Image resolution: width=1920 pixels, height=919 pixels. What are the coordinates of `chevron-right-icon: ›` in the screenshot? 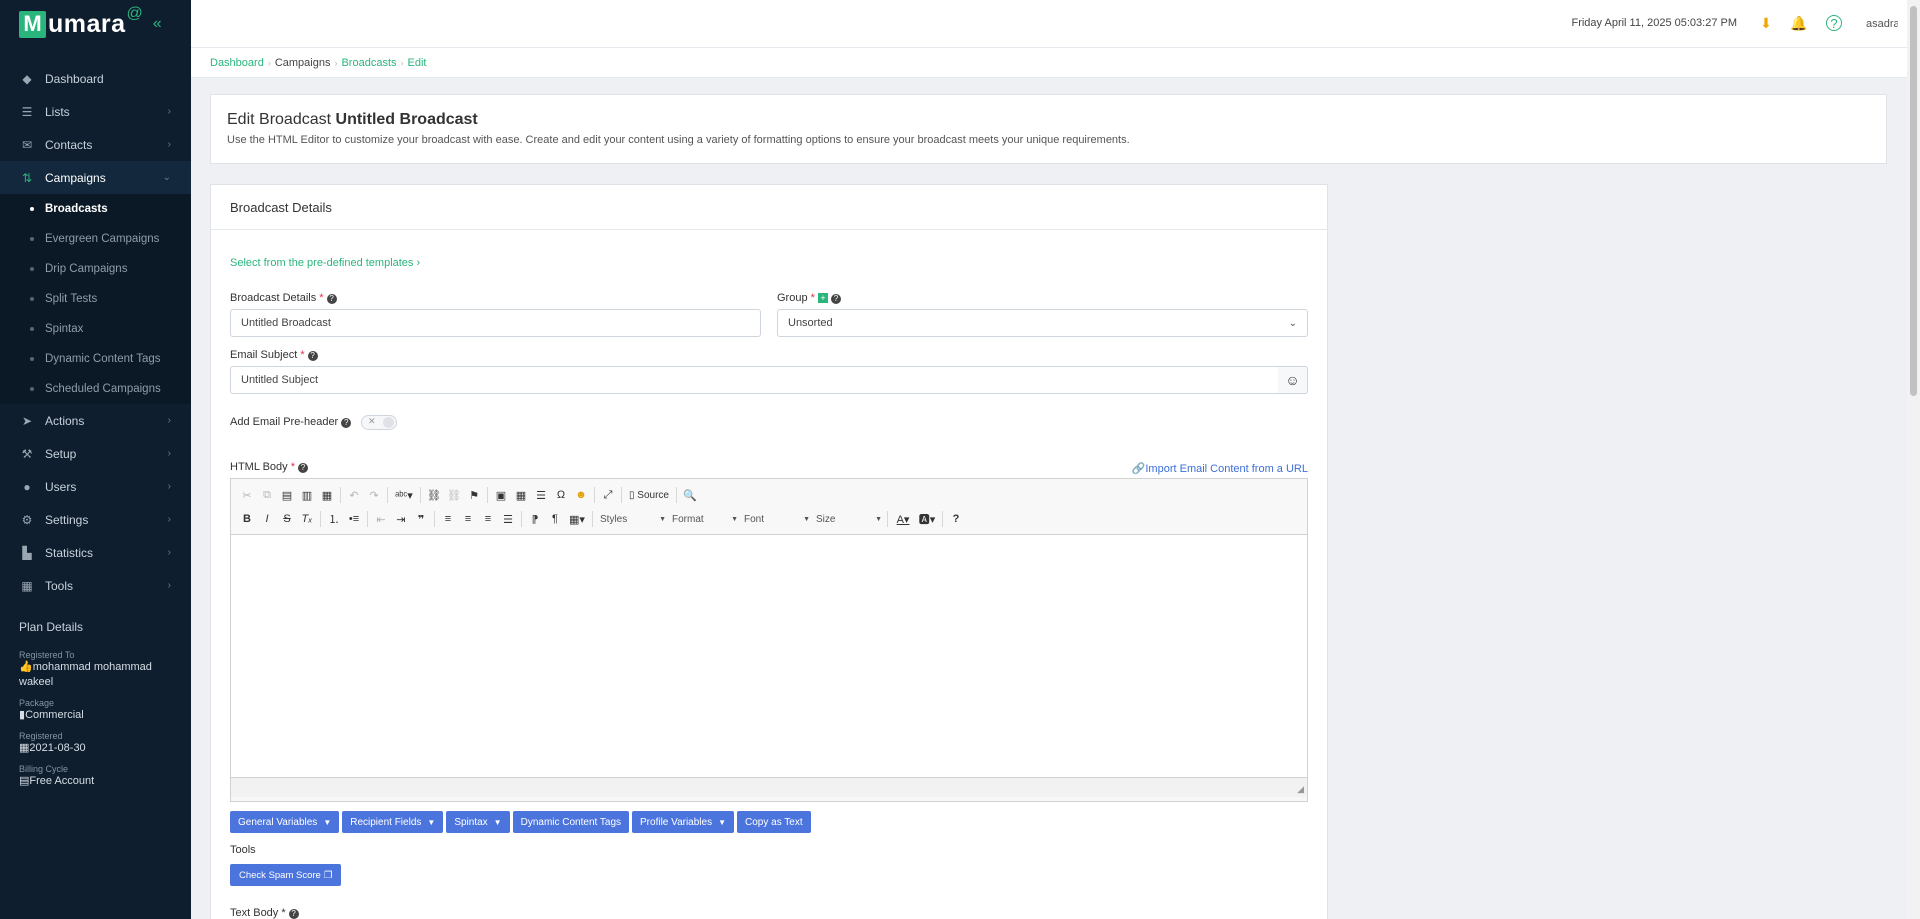 It's located at (169, 111).